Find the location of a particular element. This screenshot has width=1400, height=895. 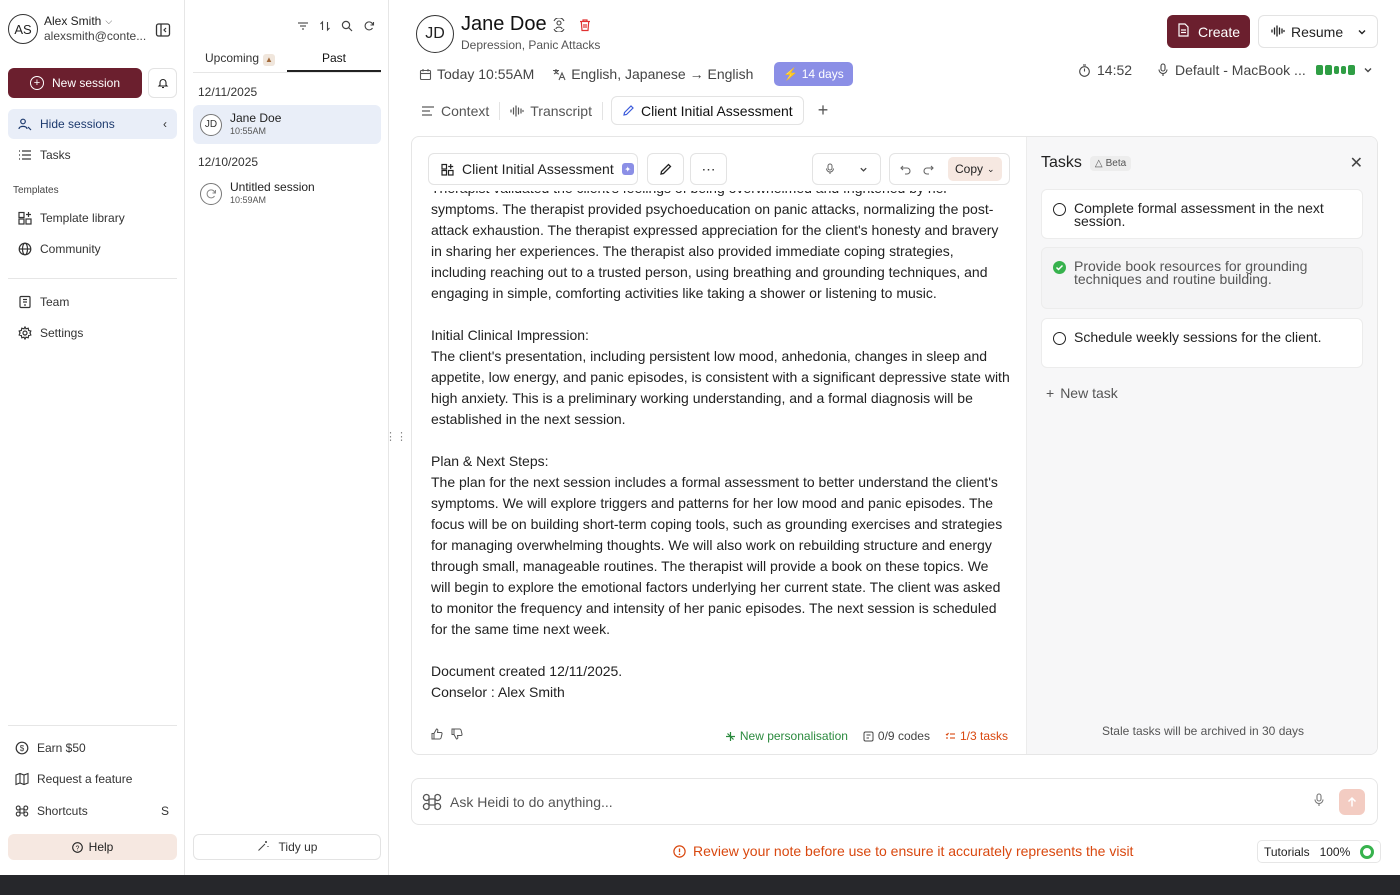

new-task-button: + New task is located at coordinates (1082, 393).